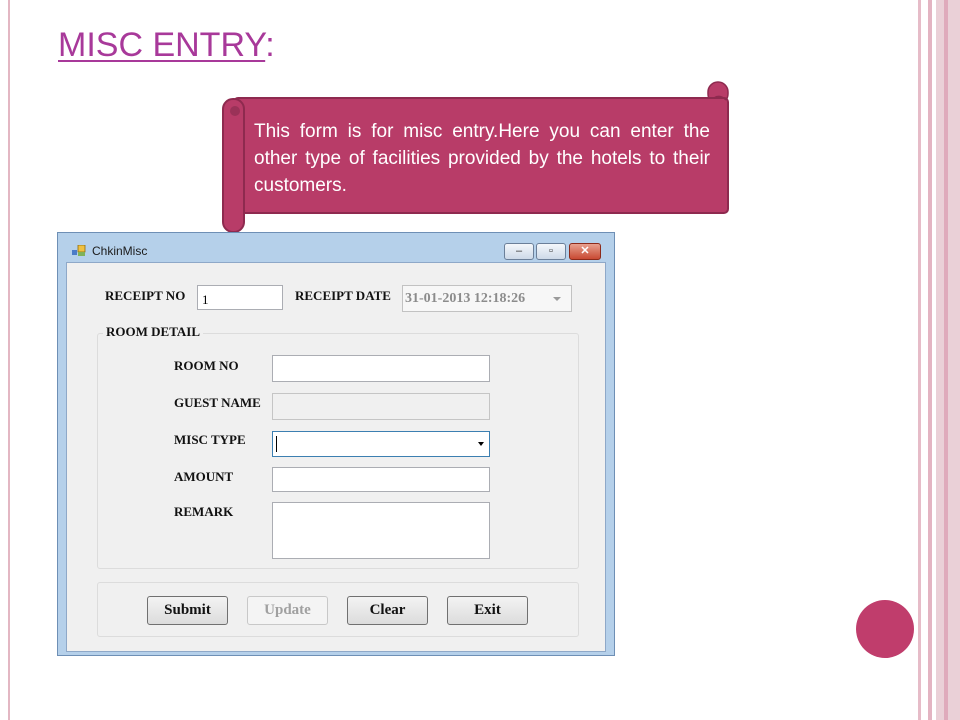  What do you see at coordinates (204, 476) in the screenshot?
I see `amount-label: AMOUNT` at bounding box center [204, 476].